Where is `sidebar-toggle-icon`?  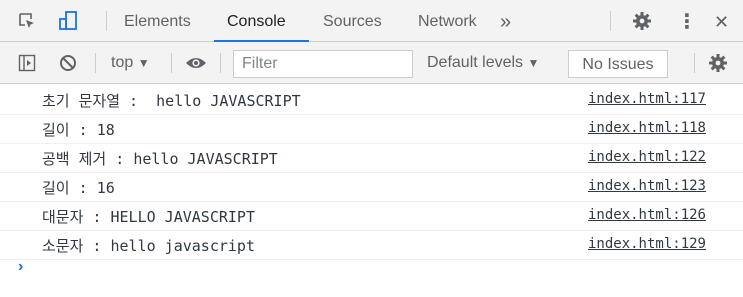 sidebar-toggle-icon is located at coordinates (27, 63).